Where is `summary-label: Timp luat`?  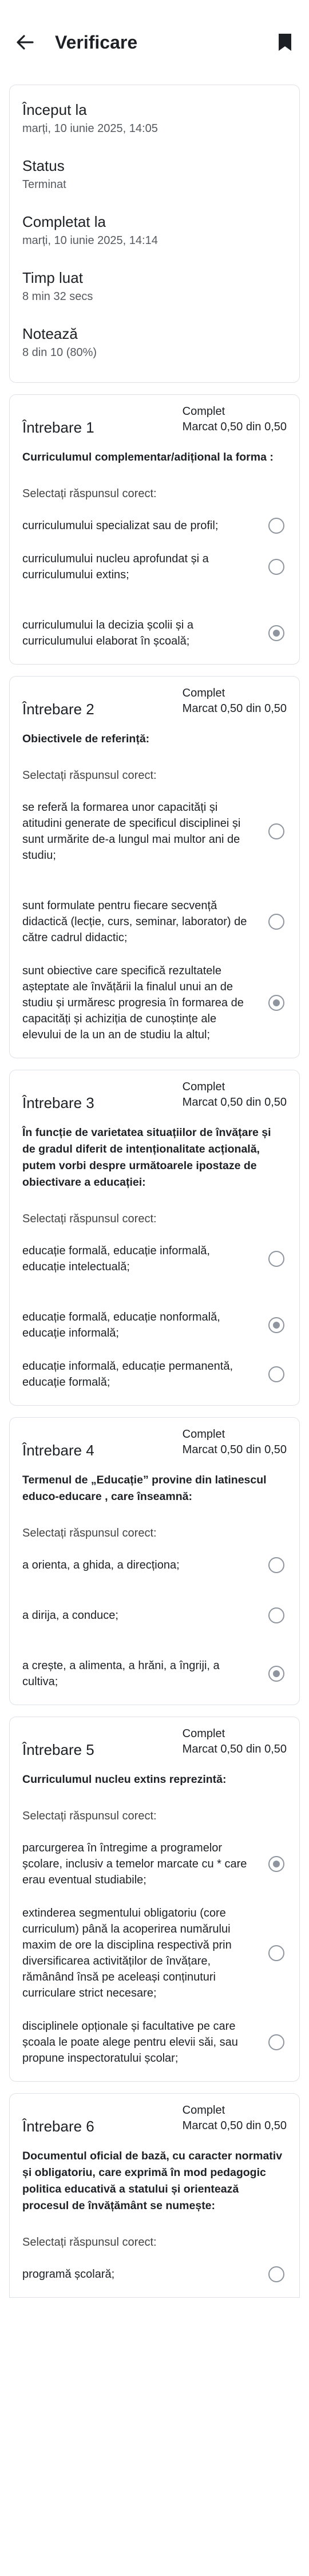
summary-label: Timp luat is located at coordinates (52, 277).